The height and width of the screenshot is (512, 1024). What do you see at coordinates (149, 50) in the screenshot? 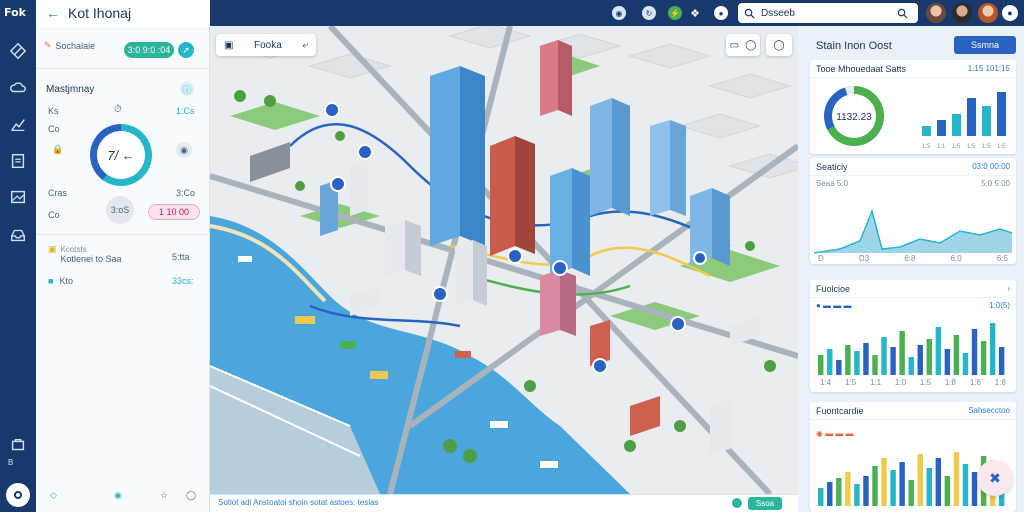
I see `header-badge: 3:0 9:0 :04` at bounding box center [149, 50].